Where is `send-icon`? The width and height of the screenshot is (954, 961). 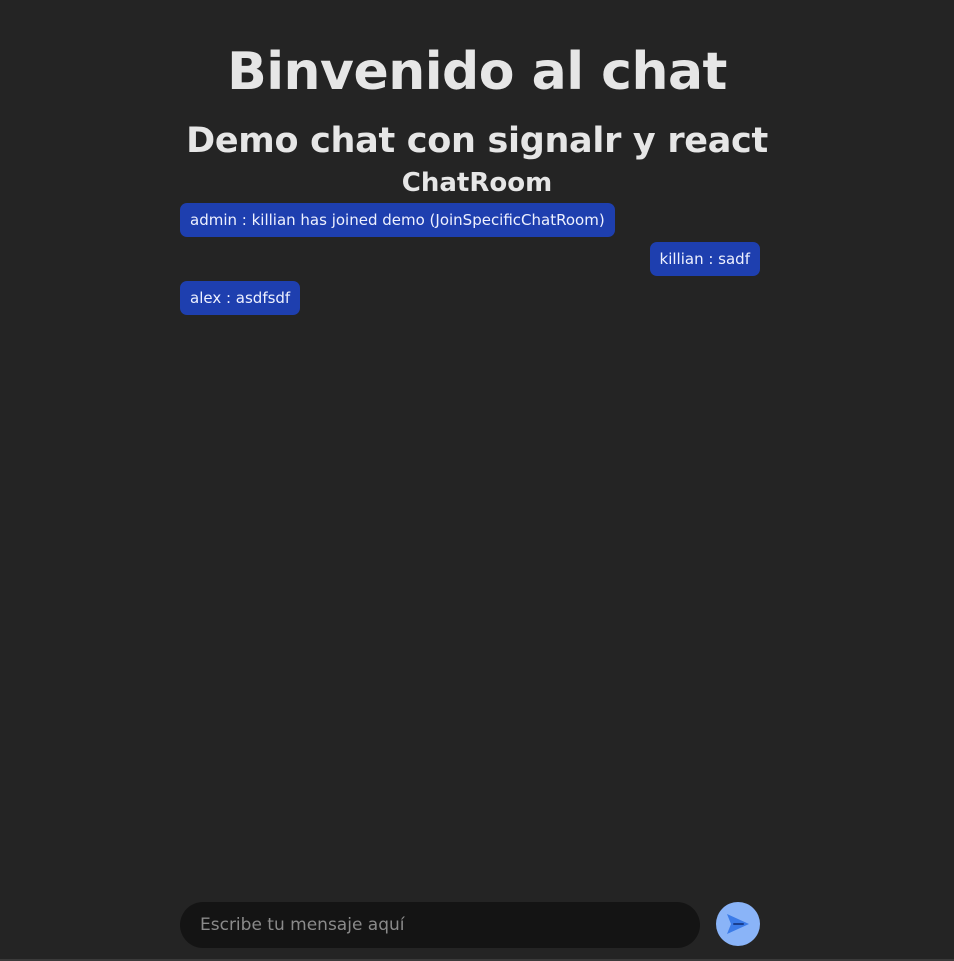
send-icon is located at coordinates (738, 924).